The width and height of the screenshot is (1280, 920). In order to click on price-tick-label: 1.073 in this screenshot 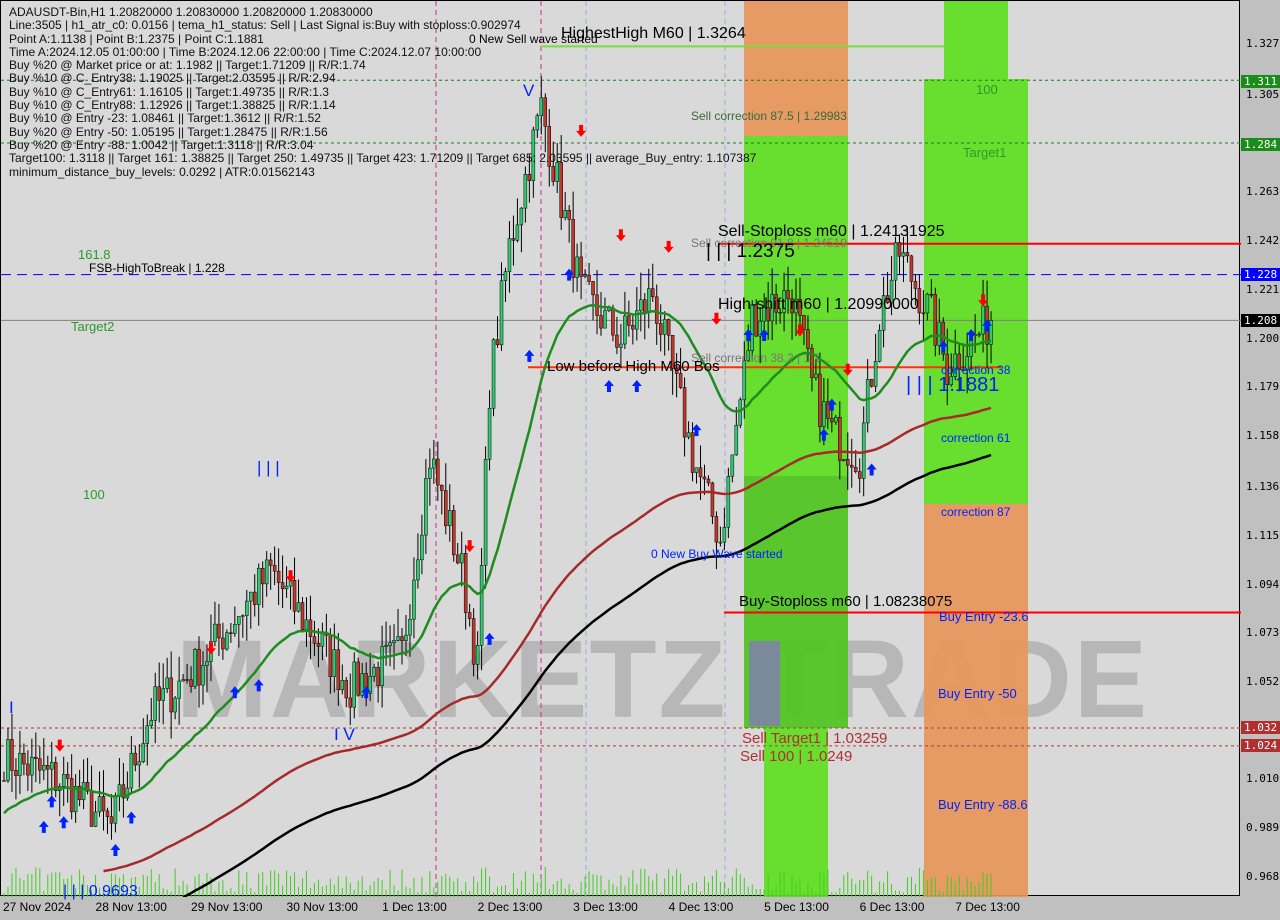, I will do `click(1263, 633)`.